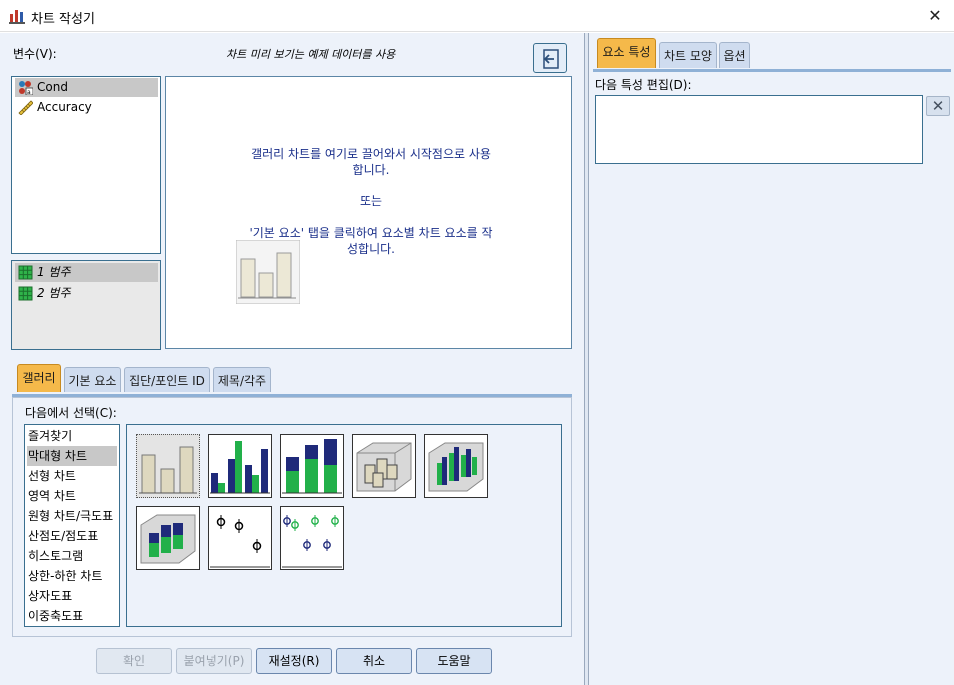 The width and height of the screenshot is (954, 685). I want to click on edit-properties-list, so click(759, 129).